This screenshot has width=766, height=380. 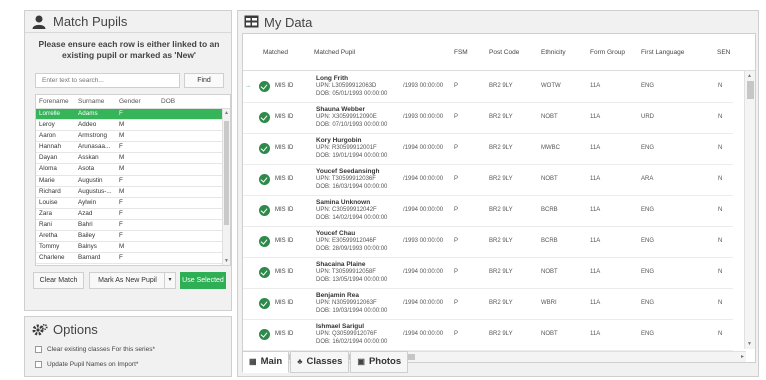 I want to click on first-language-cell: ENG, so click(x=648, y=148).